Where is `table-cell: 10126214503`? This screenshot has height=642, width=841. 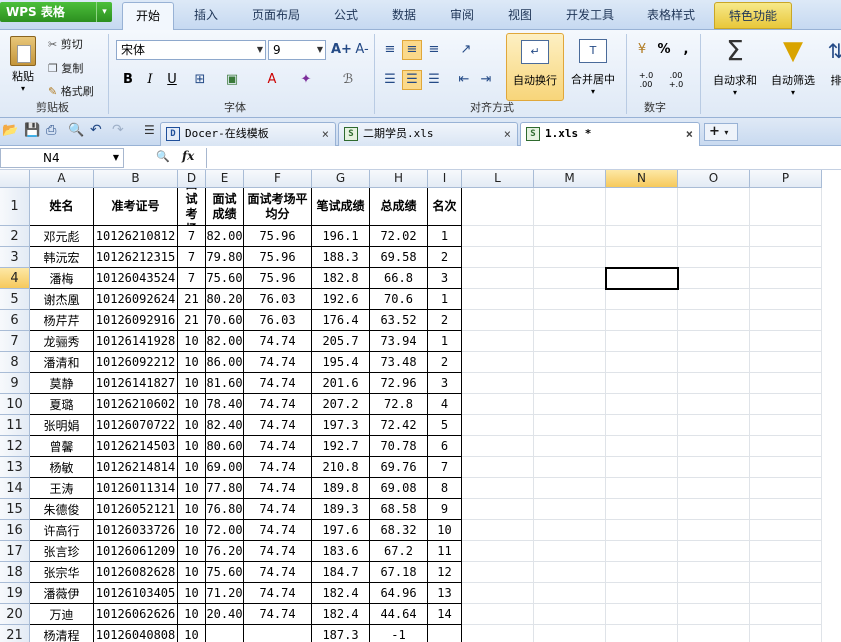 table-cell: 10126214503 is located at coordinates (136, 446).